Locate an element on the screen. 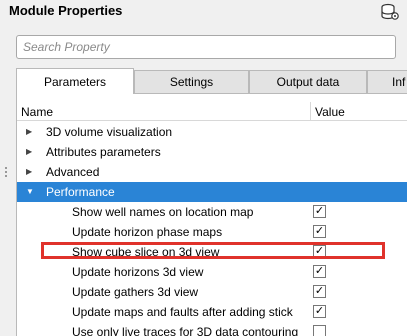  tab-parameters: Parameters is located at coordinates (75, 81).